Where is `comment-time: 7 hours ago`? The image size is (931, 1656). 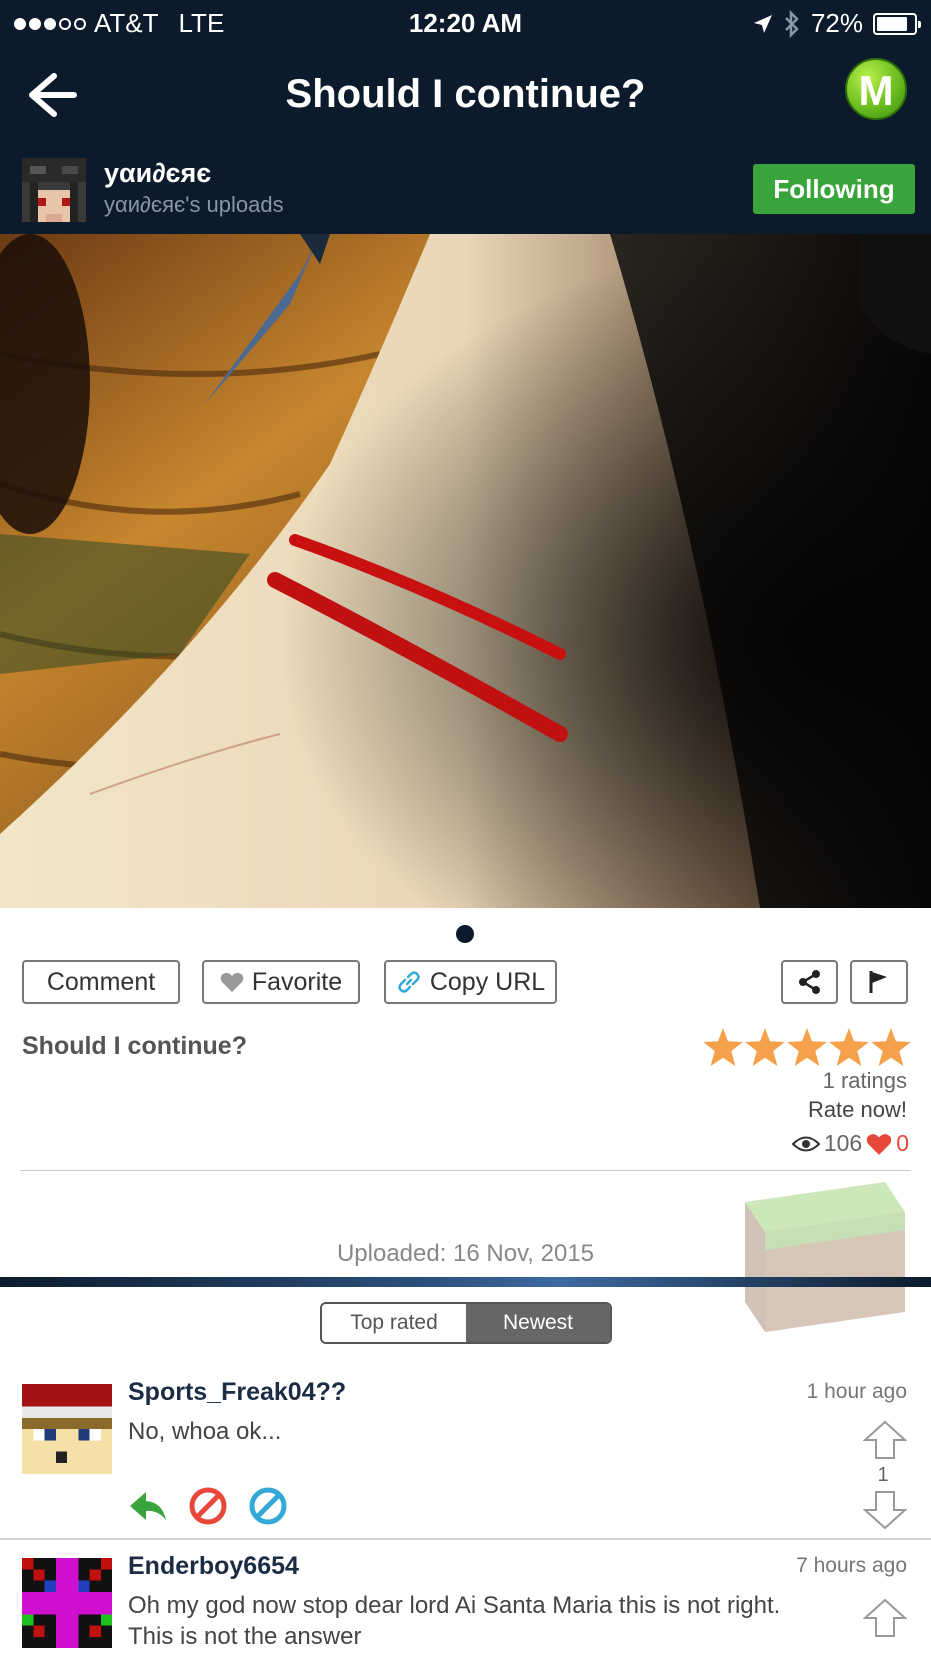 comment-time: 7 hours ago is located at coordinates (851, 1565).